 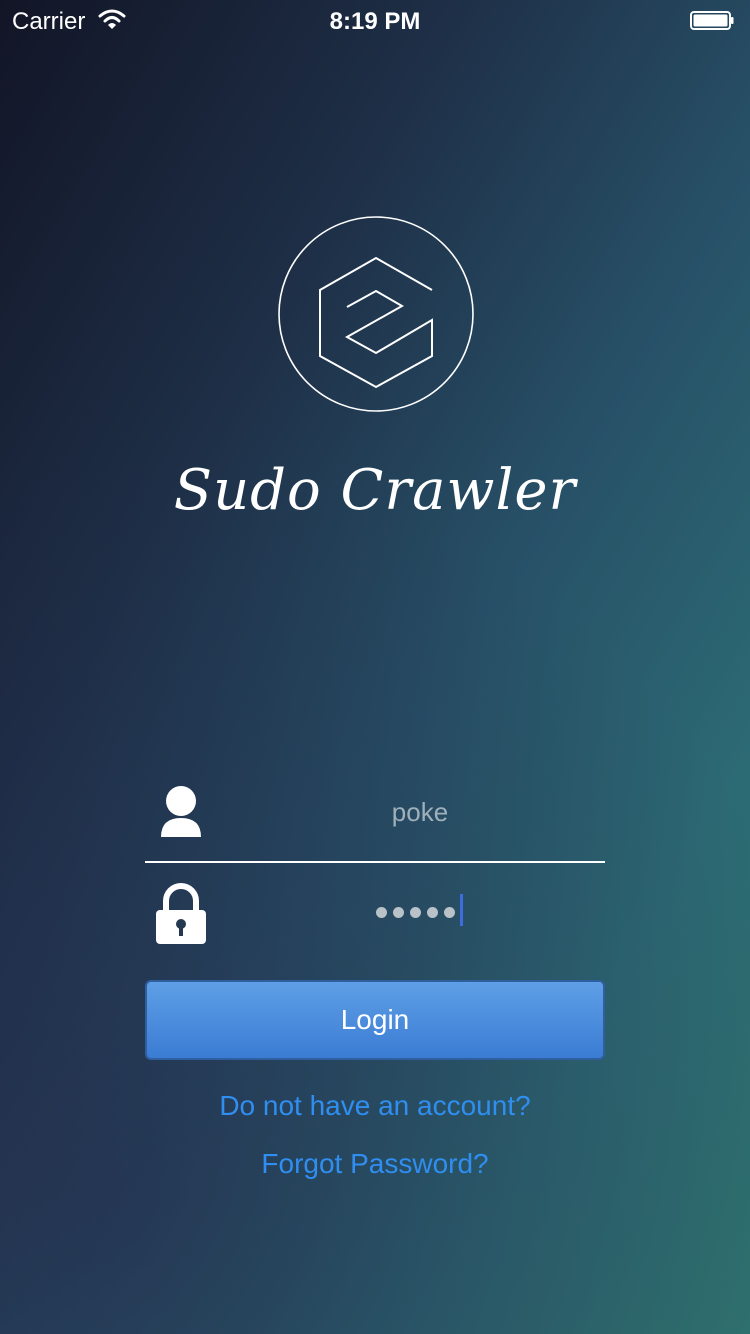 What do you see at coordinates (376, 314) in the screenshot?
I see `app-logo-icon` at bounding box center [376, 314].